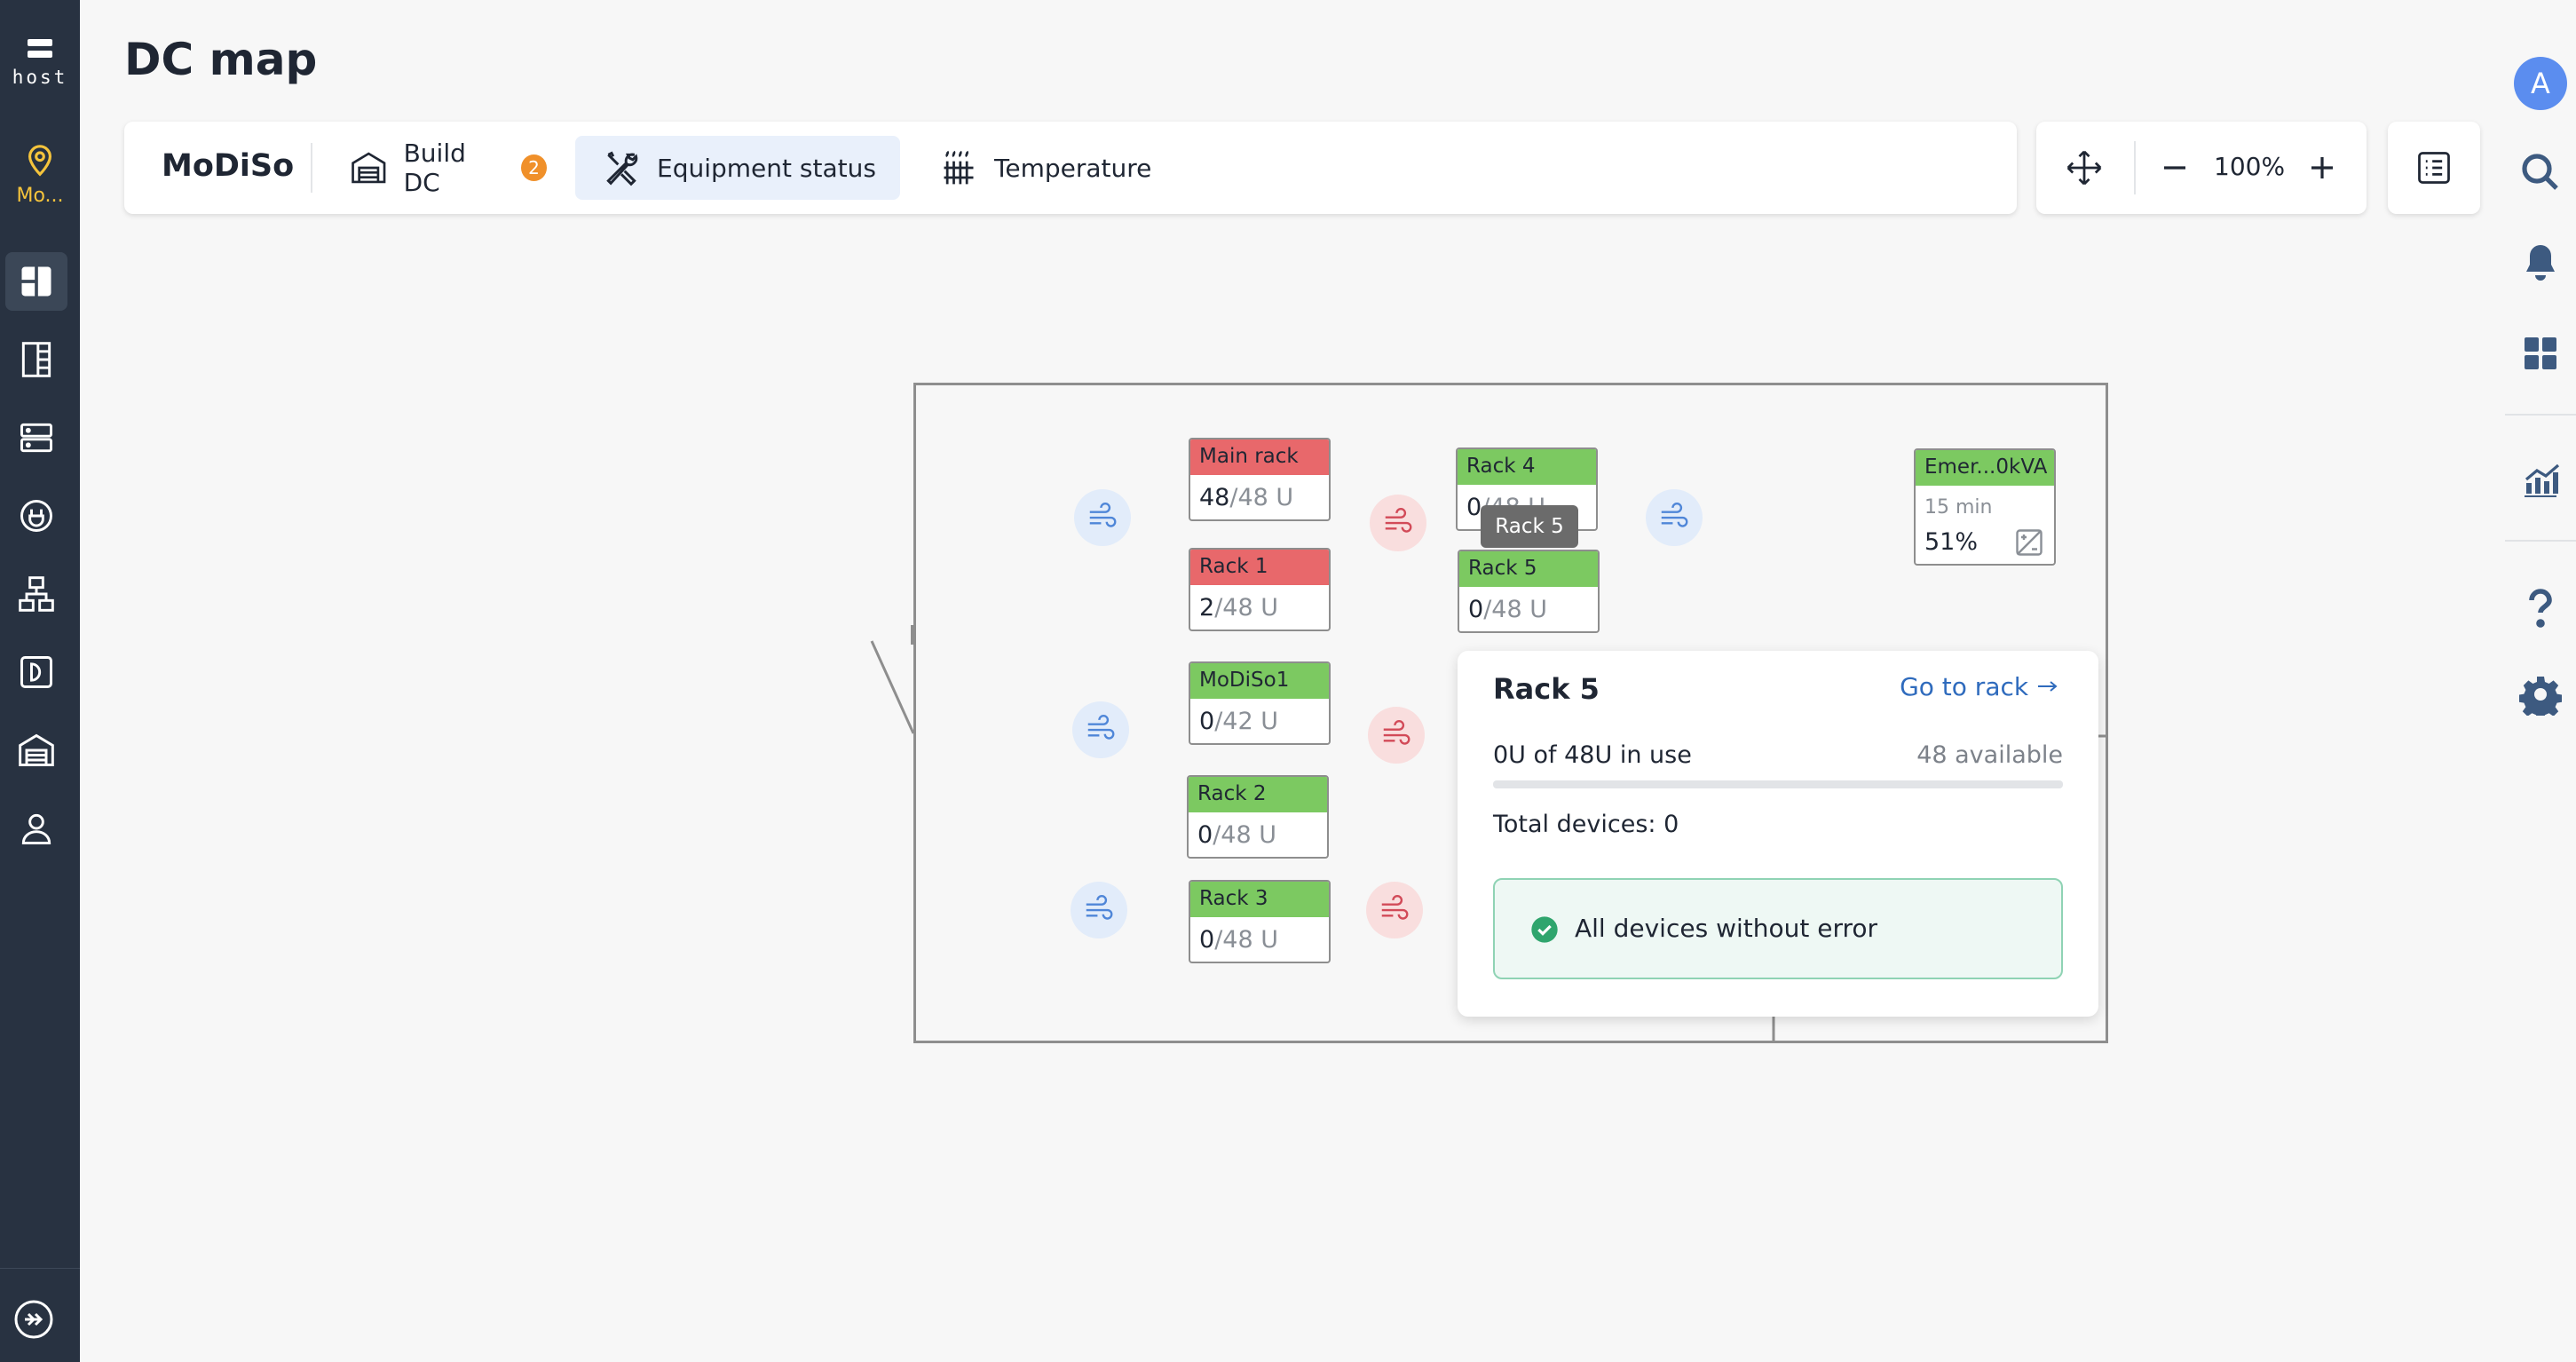  I want to click on search-icon, so click(2540, 172).